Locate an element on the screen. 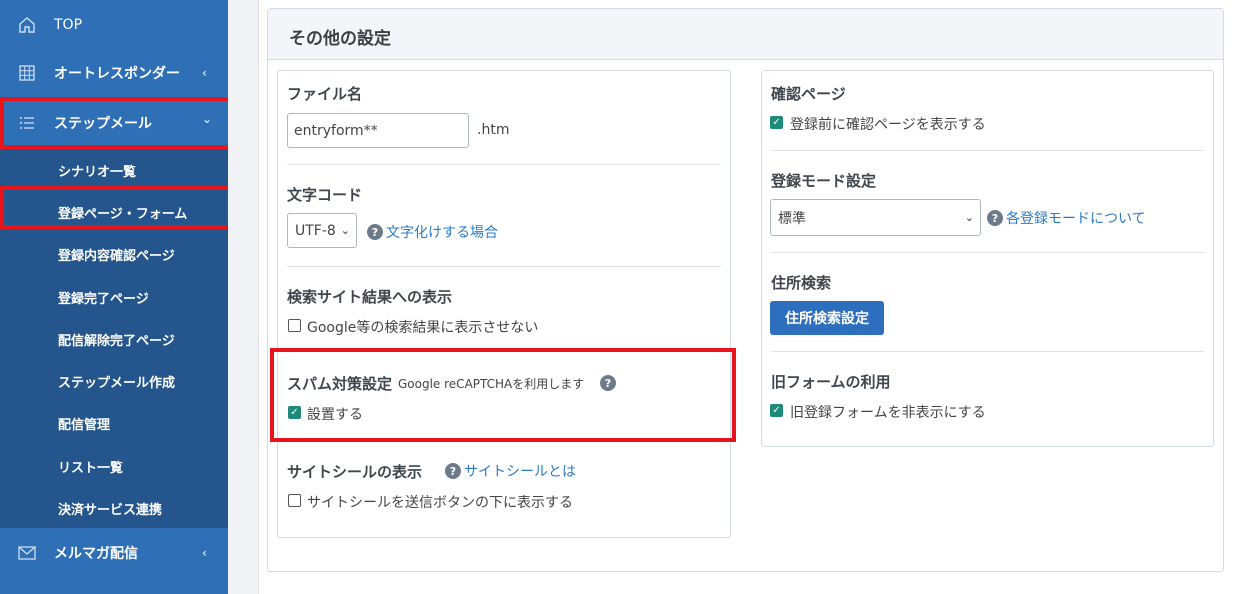 This screenshot has width=1259, height=594. sidebar-item-top: TOP is located at coordinates (114, 25).